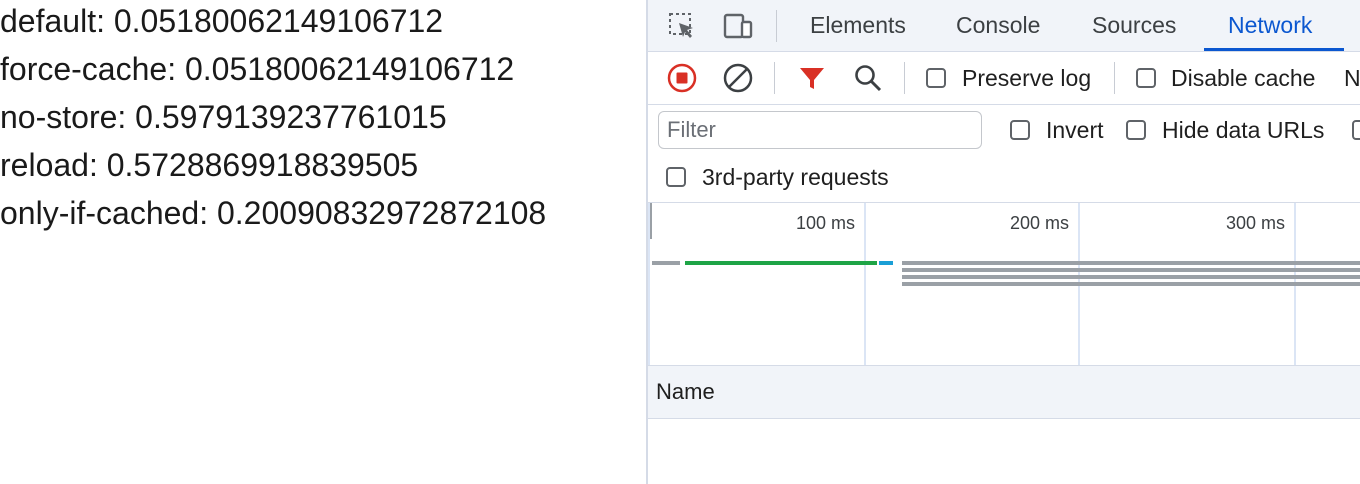  Describe the element at coordinates (936, 78) in the screenshot. I see `preserve-log-checkbox` at that location.